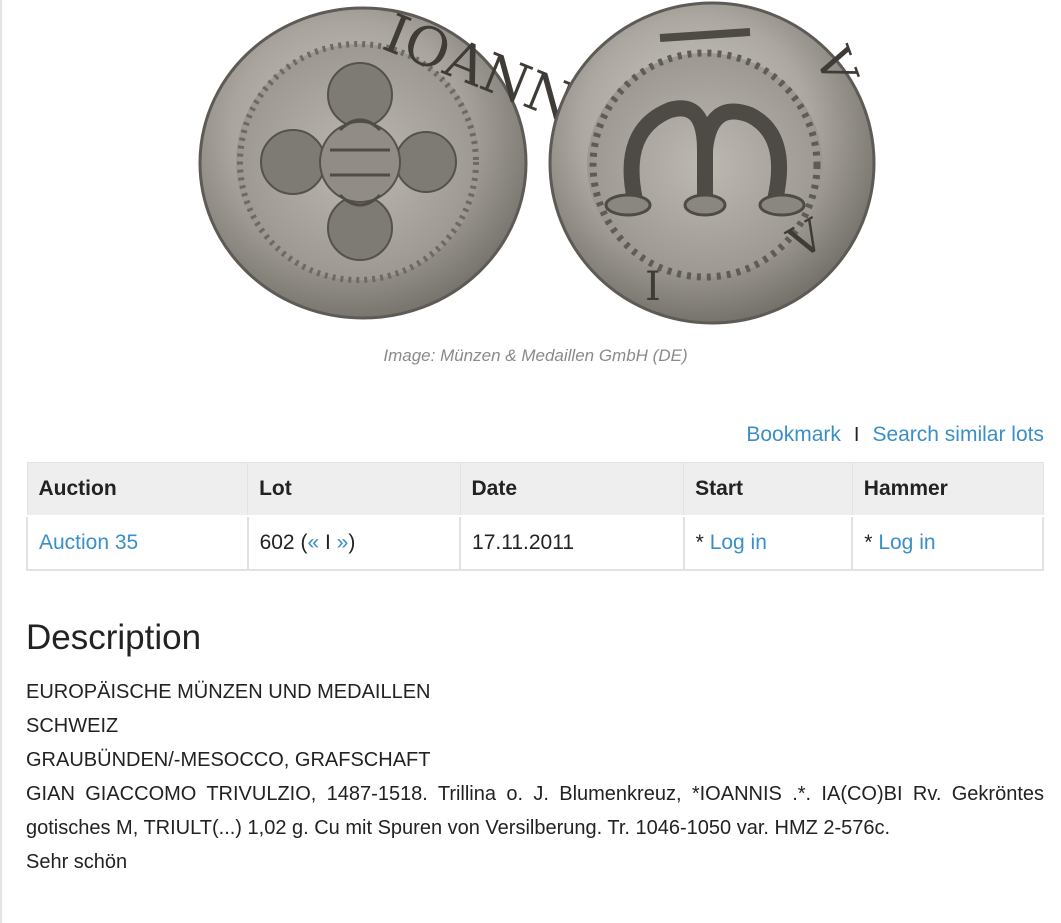  I want to click on coin-reverse: V V I, so click(712, 163).